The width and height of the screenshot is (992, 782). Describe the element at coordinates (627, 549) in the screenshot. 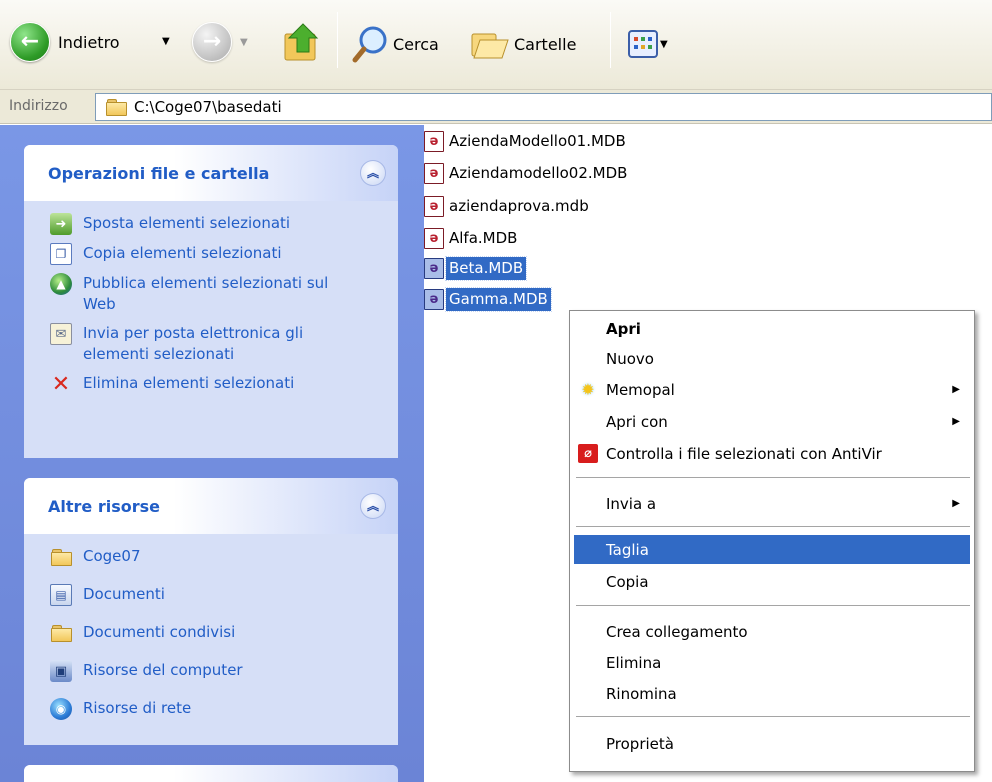

I see `menu-item-label: Taglia` at that location.